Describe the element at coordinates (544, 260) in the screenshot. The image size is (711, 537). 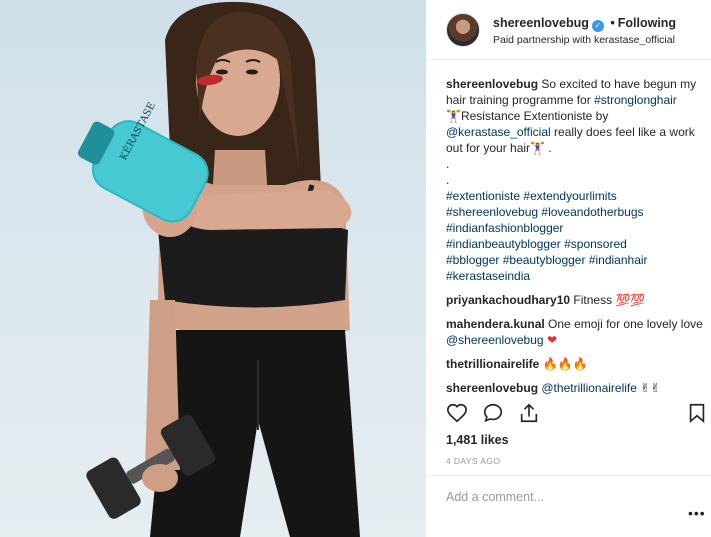
I see `hashtag-link: #beautyblogger` at that location.